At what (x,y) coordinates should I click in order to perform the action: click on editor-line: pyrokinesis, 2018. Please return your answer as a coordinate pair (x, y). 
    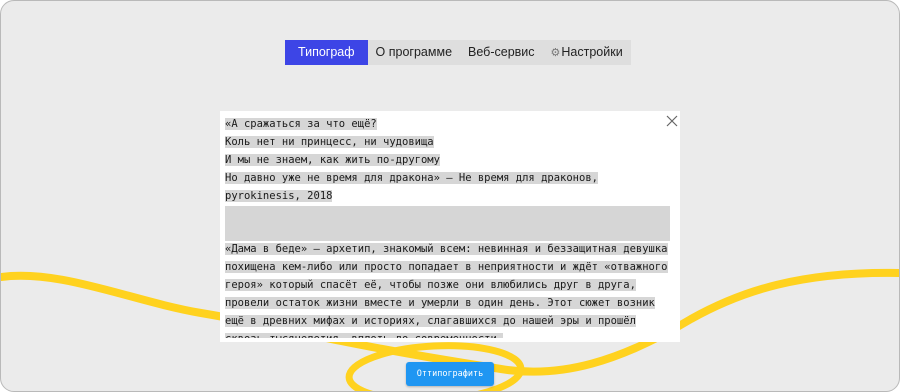
    Looking at the image, I should click on (279, 195).